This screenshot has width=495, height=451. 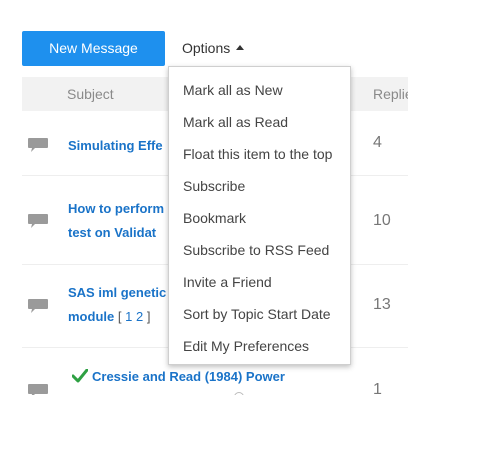 What do you see at coordinates (119, 316) in the screenshot?
I see `pages-open-bracket: [` at bounding box center [119, 316].